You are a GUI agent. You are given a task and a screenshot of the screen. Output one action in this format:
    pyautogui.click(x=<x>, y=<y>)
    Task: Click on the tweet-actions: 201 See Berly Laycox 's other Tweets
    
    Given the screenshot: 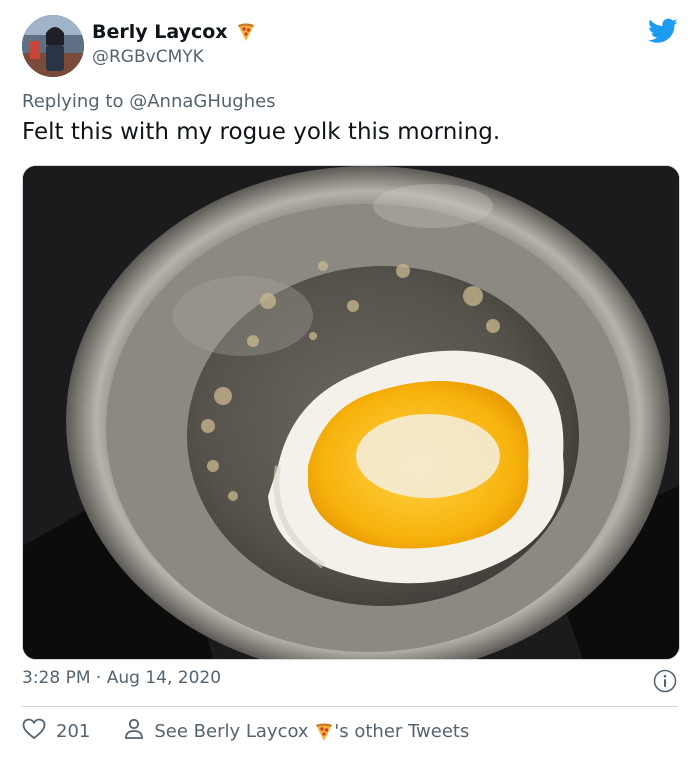 What is the action you would take?
    pyautogui.click(x=245, y=731)
    